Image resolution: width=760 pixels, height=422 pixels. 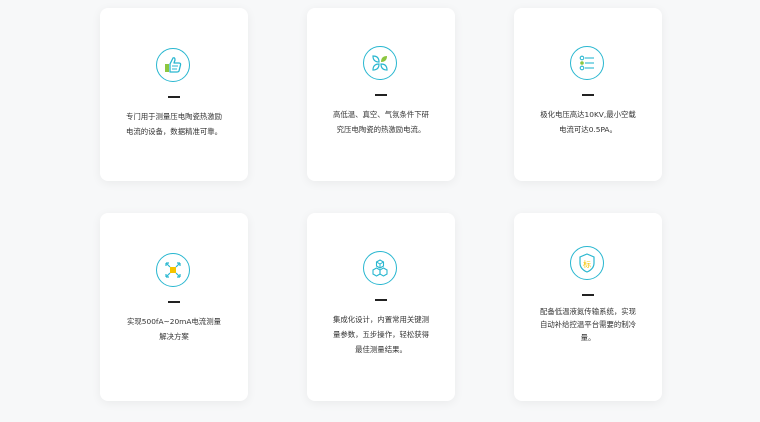 What do you see at coordinates (380, 268) in the screenshot?
I see `cubes-icon` at bounding box center [380, 268].